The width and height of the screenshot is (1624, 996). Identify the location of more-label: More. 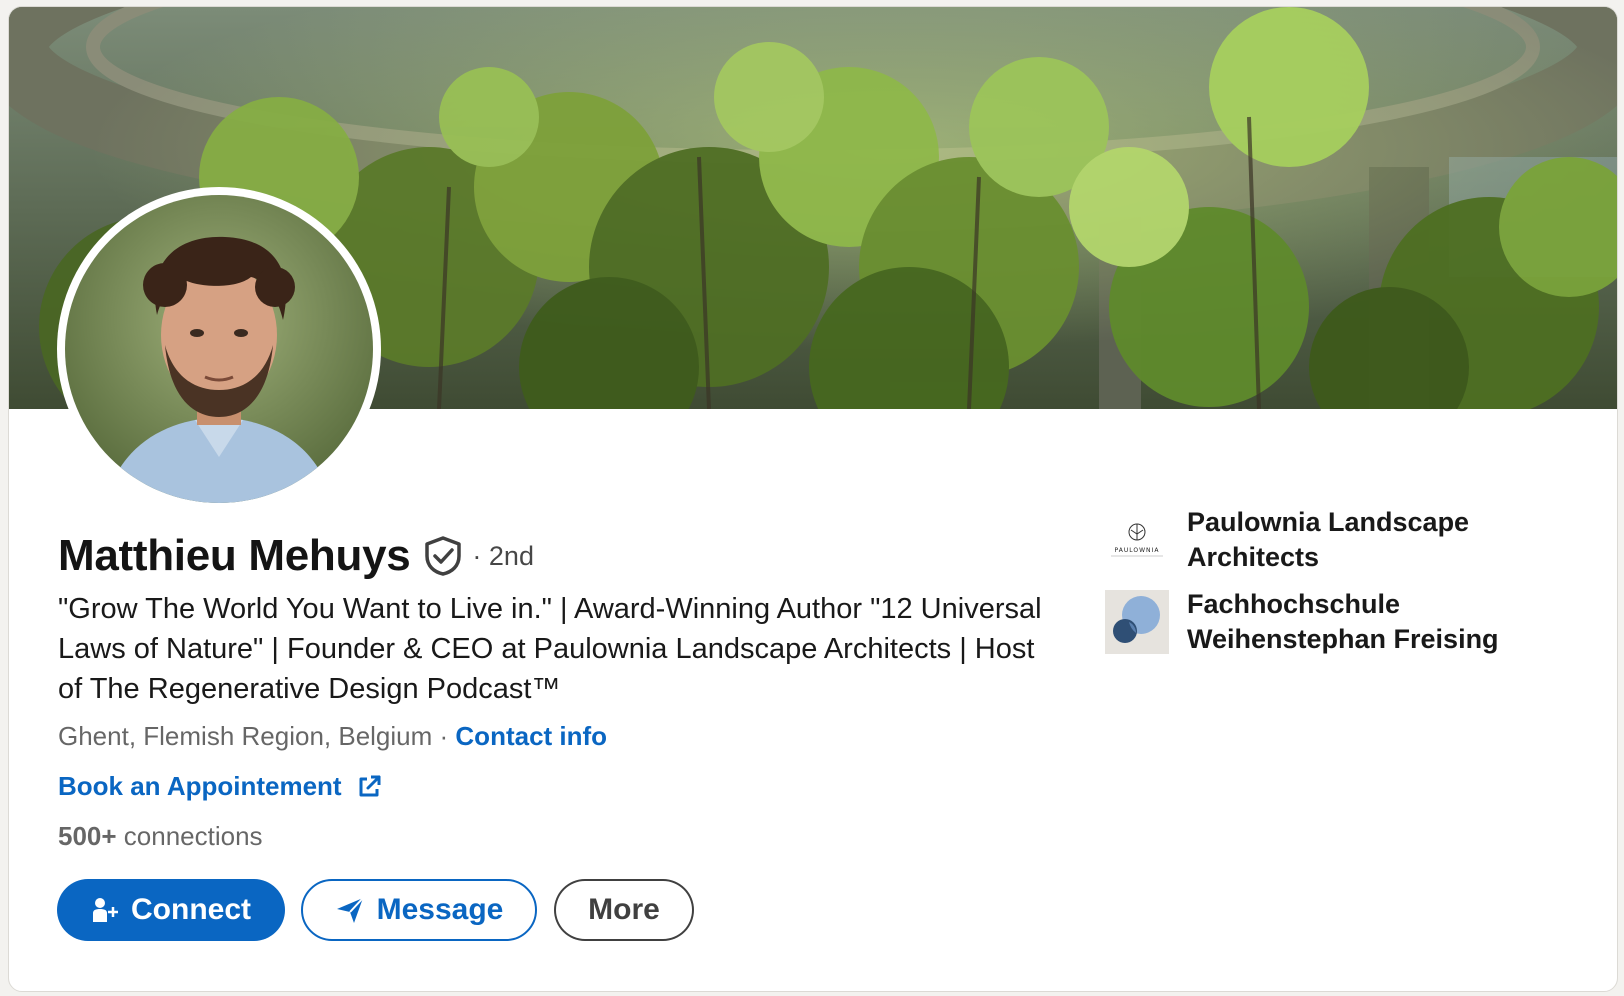
(624, 909).